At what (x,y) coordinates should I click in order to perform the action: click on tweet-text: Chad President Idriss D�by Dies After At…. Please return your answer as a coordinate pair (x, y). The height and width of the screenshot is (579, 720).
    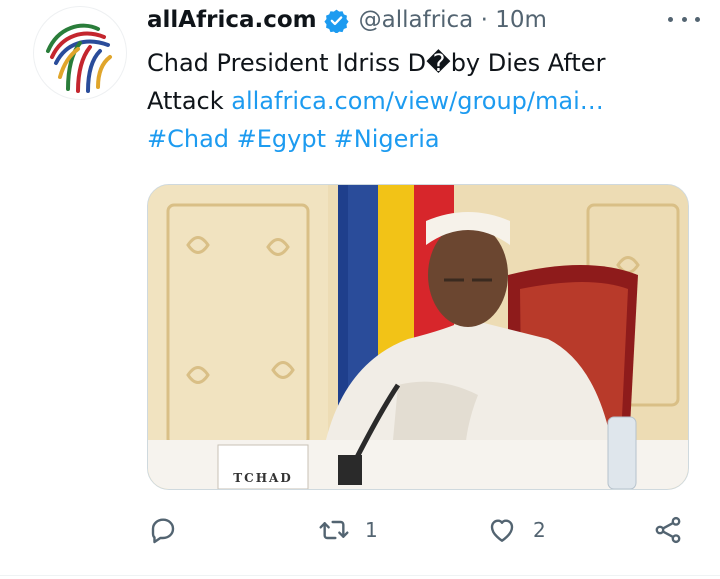
    Looking at the image, I should click on (407, 101).